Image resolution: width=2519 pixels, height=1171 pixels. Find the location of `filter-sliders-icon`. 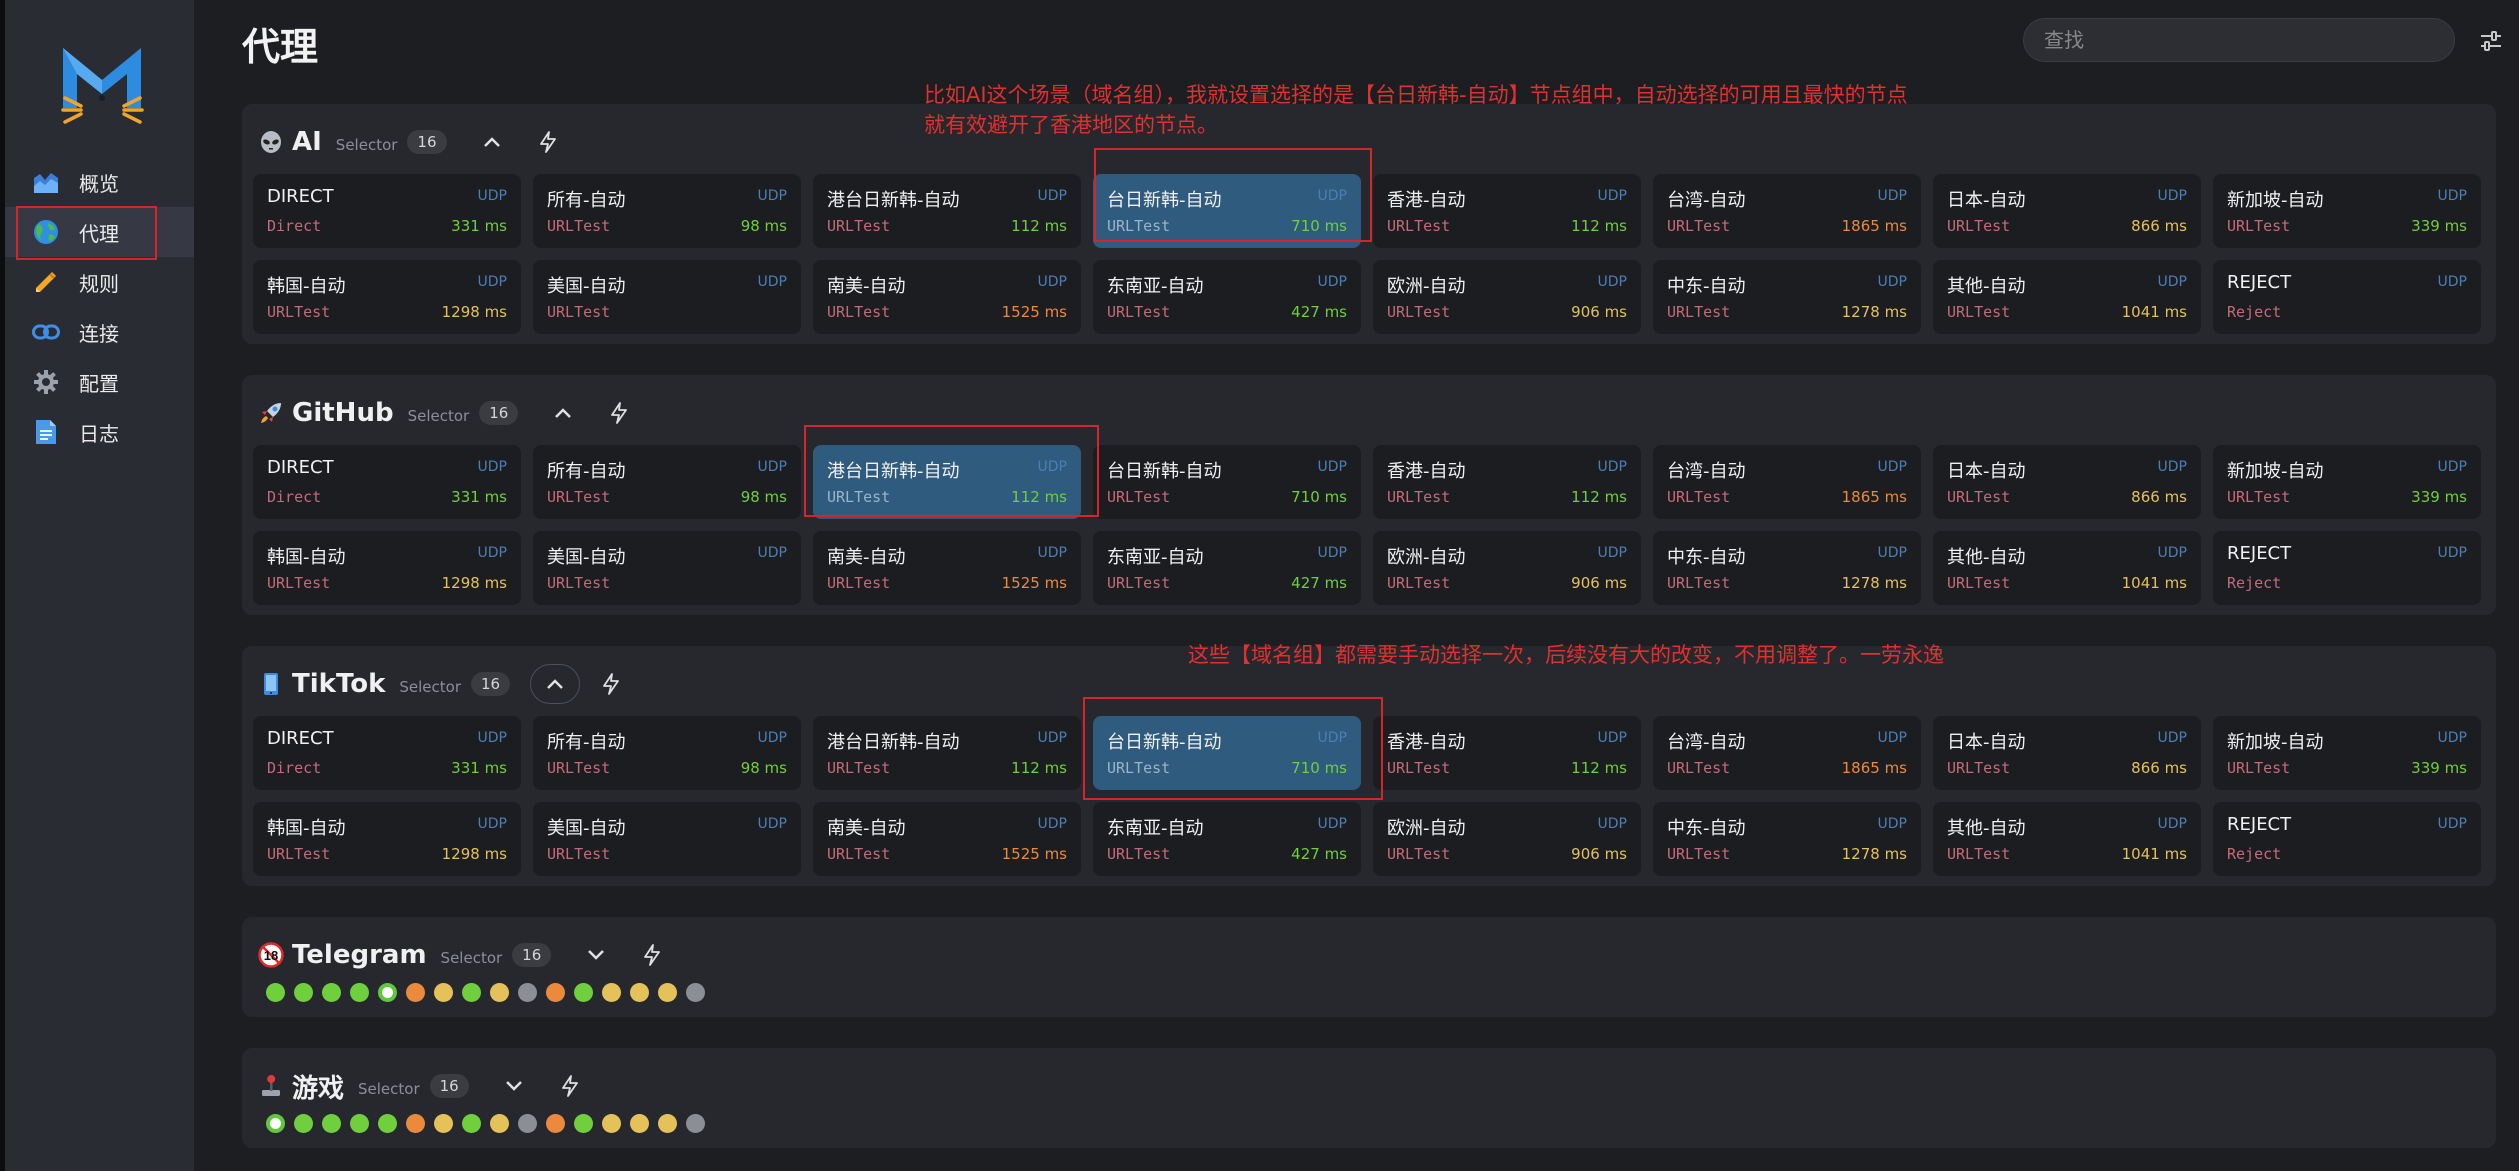

filter-sliders-icon is located at coordinates (2491, 41).